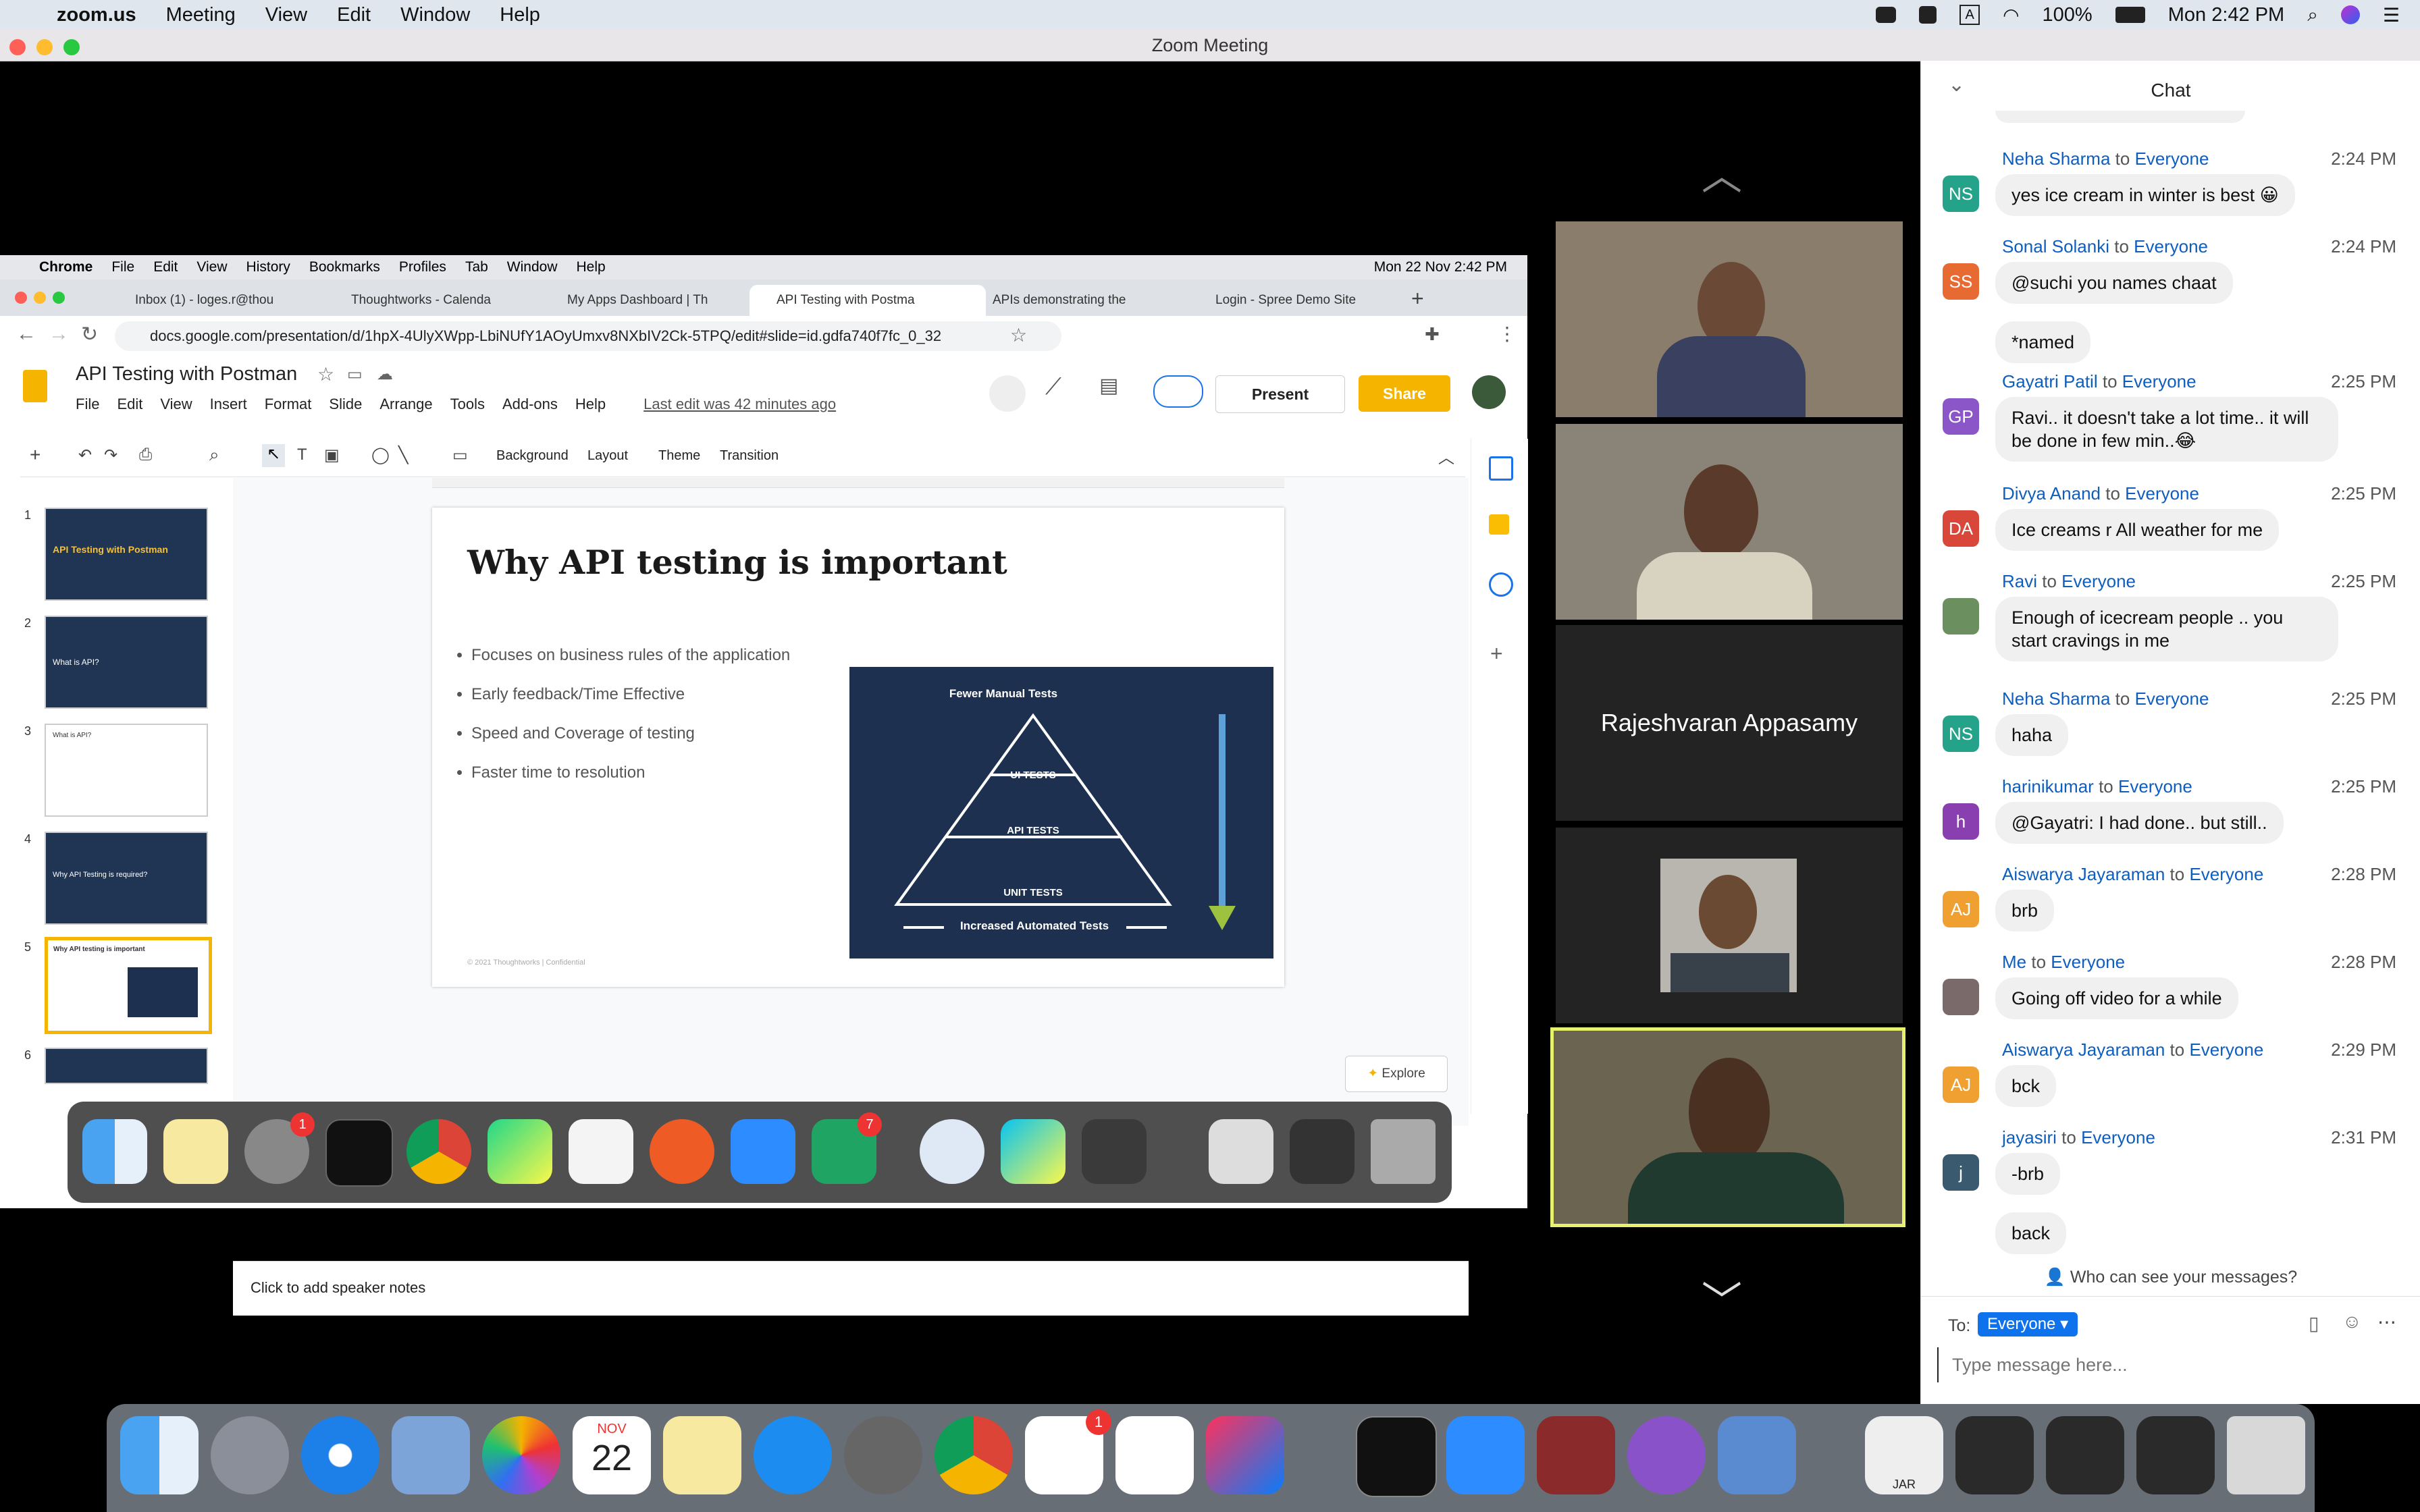  I want to click on chrome-icon, so click(974, 1455).